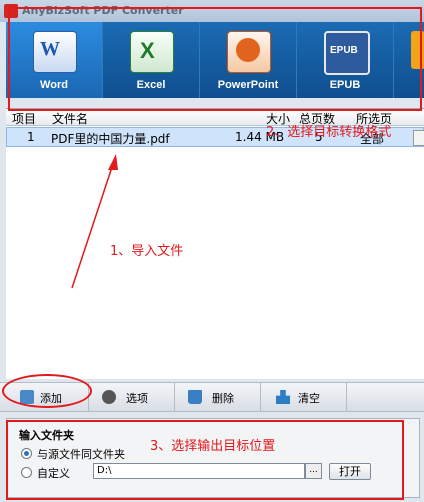  Describe the element at coordinates (329, 132) in the screenshot. I see `annotation-step-2: 2、选择目标转换格式` at that location.